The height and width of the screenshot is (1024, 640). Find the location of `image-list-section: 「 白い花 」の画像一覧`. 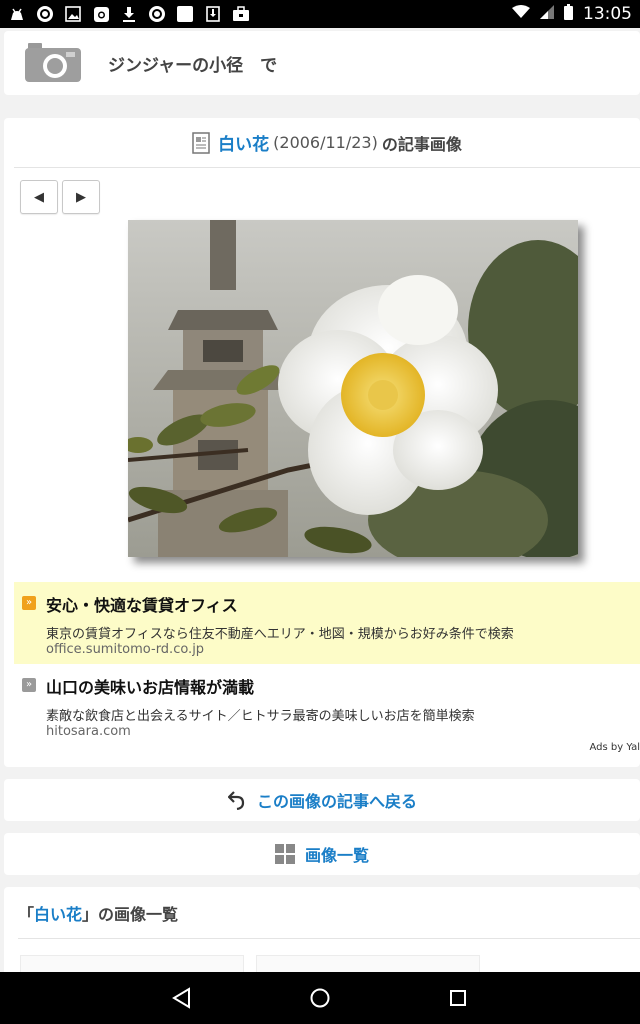

image-list-section: 「 白い花 」の画像一覧 is located at coordinates (322, 932).